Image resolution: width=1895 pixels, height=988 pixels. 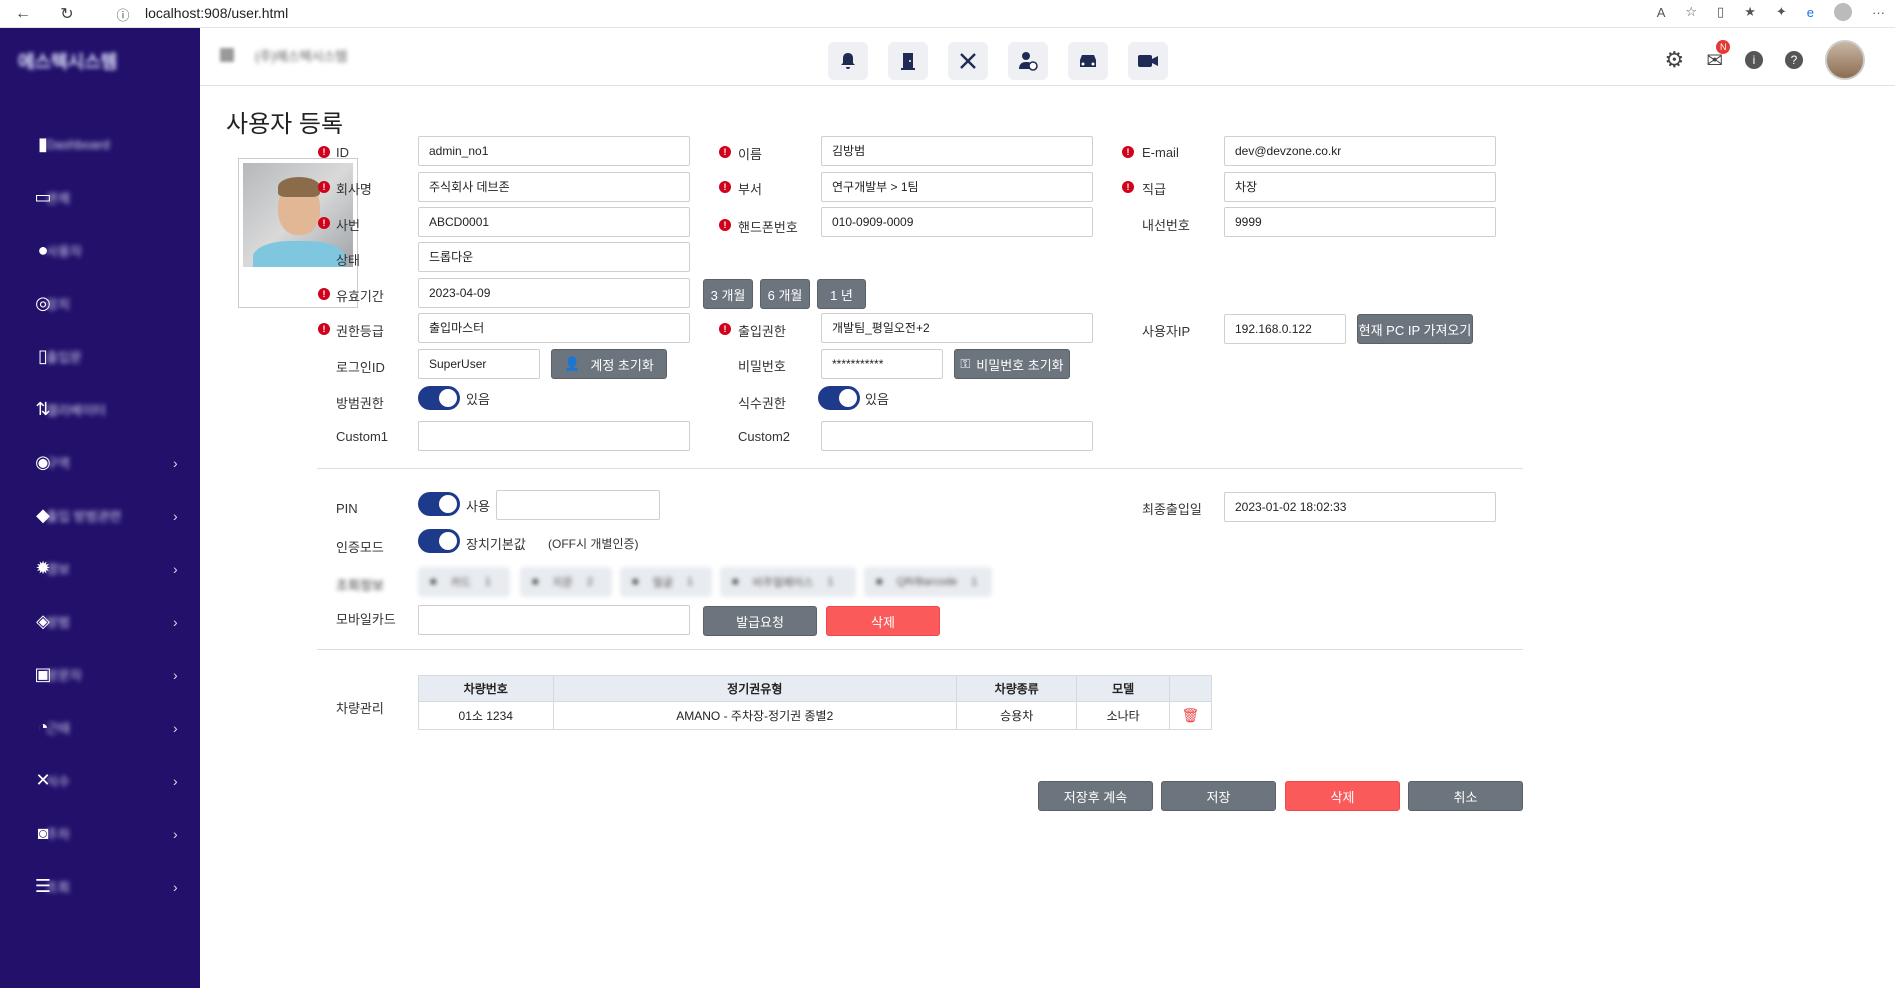 I want to click on reload-icon: ↻, so click(x=67, y=14).